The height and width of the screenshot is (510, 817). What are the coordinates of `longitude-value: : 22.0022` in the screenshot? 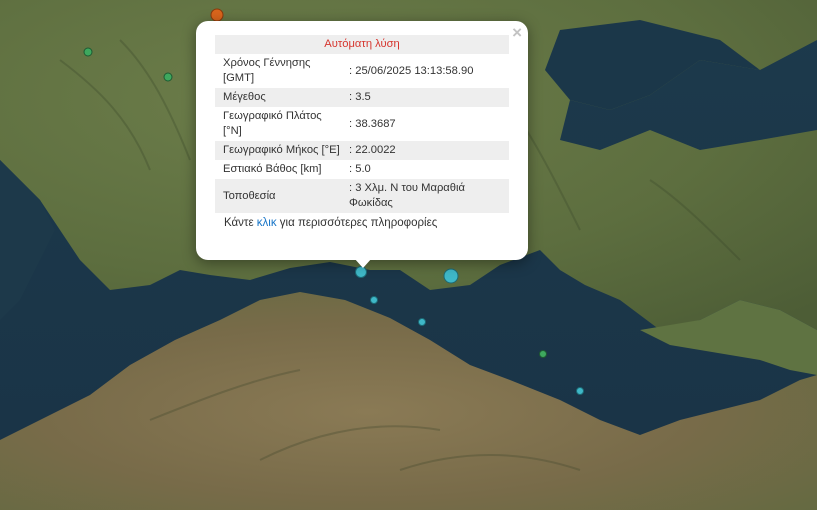 It's located at (426, 150).